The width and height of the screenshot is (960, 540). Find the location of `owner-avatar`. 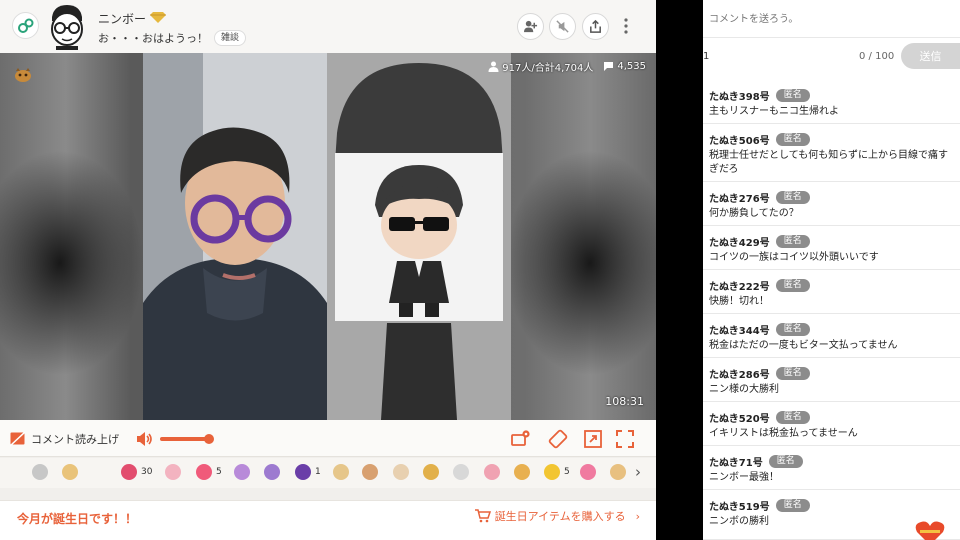

owner-avatar is located at coordinates (67, 26).